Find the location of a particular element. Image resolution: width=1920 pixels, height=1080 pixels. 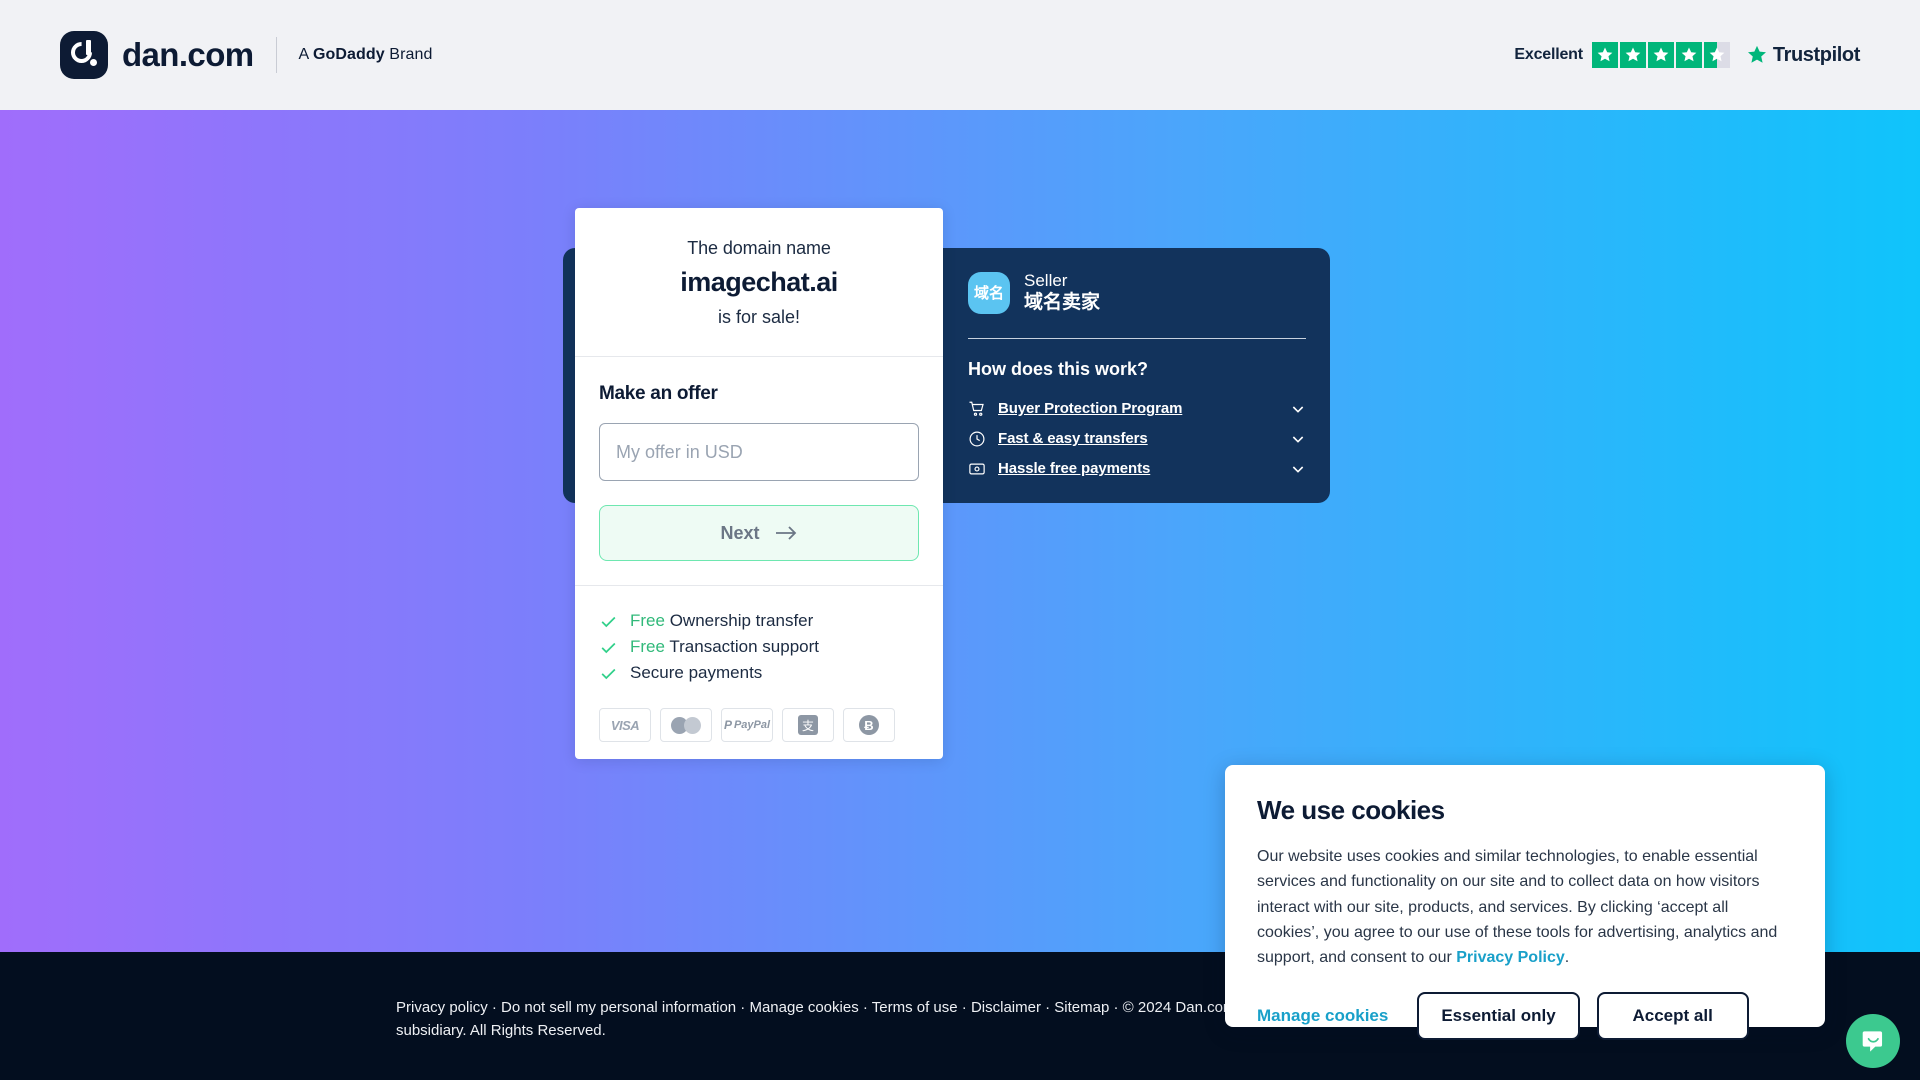

domain-name: imagechat.ai is located at coordinates (759, 282).